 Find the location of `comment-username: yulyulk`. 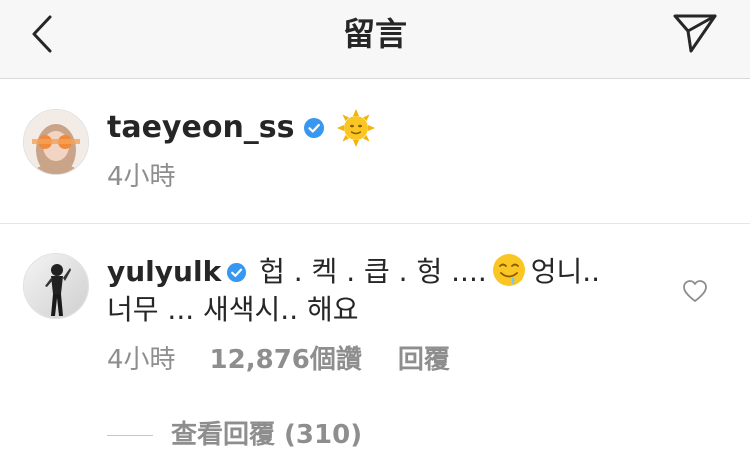

comment-username: yulyulk is located at coordinates (164, 271).